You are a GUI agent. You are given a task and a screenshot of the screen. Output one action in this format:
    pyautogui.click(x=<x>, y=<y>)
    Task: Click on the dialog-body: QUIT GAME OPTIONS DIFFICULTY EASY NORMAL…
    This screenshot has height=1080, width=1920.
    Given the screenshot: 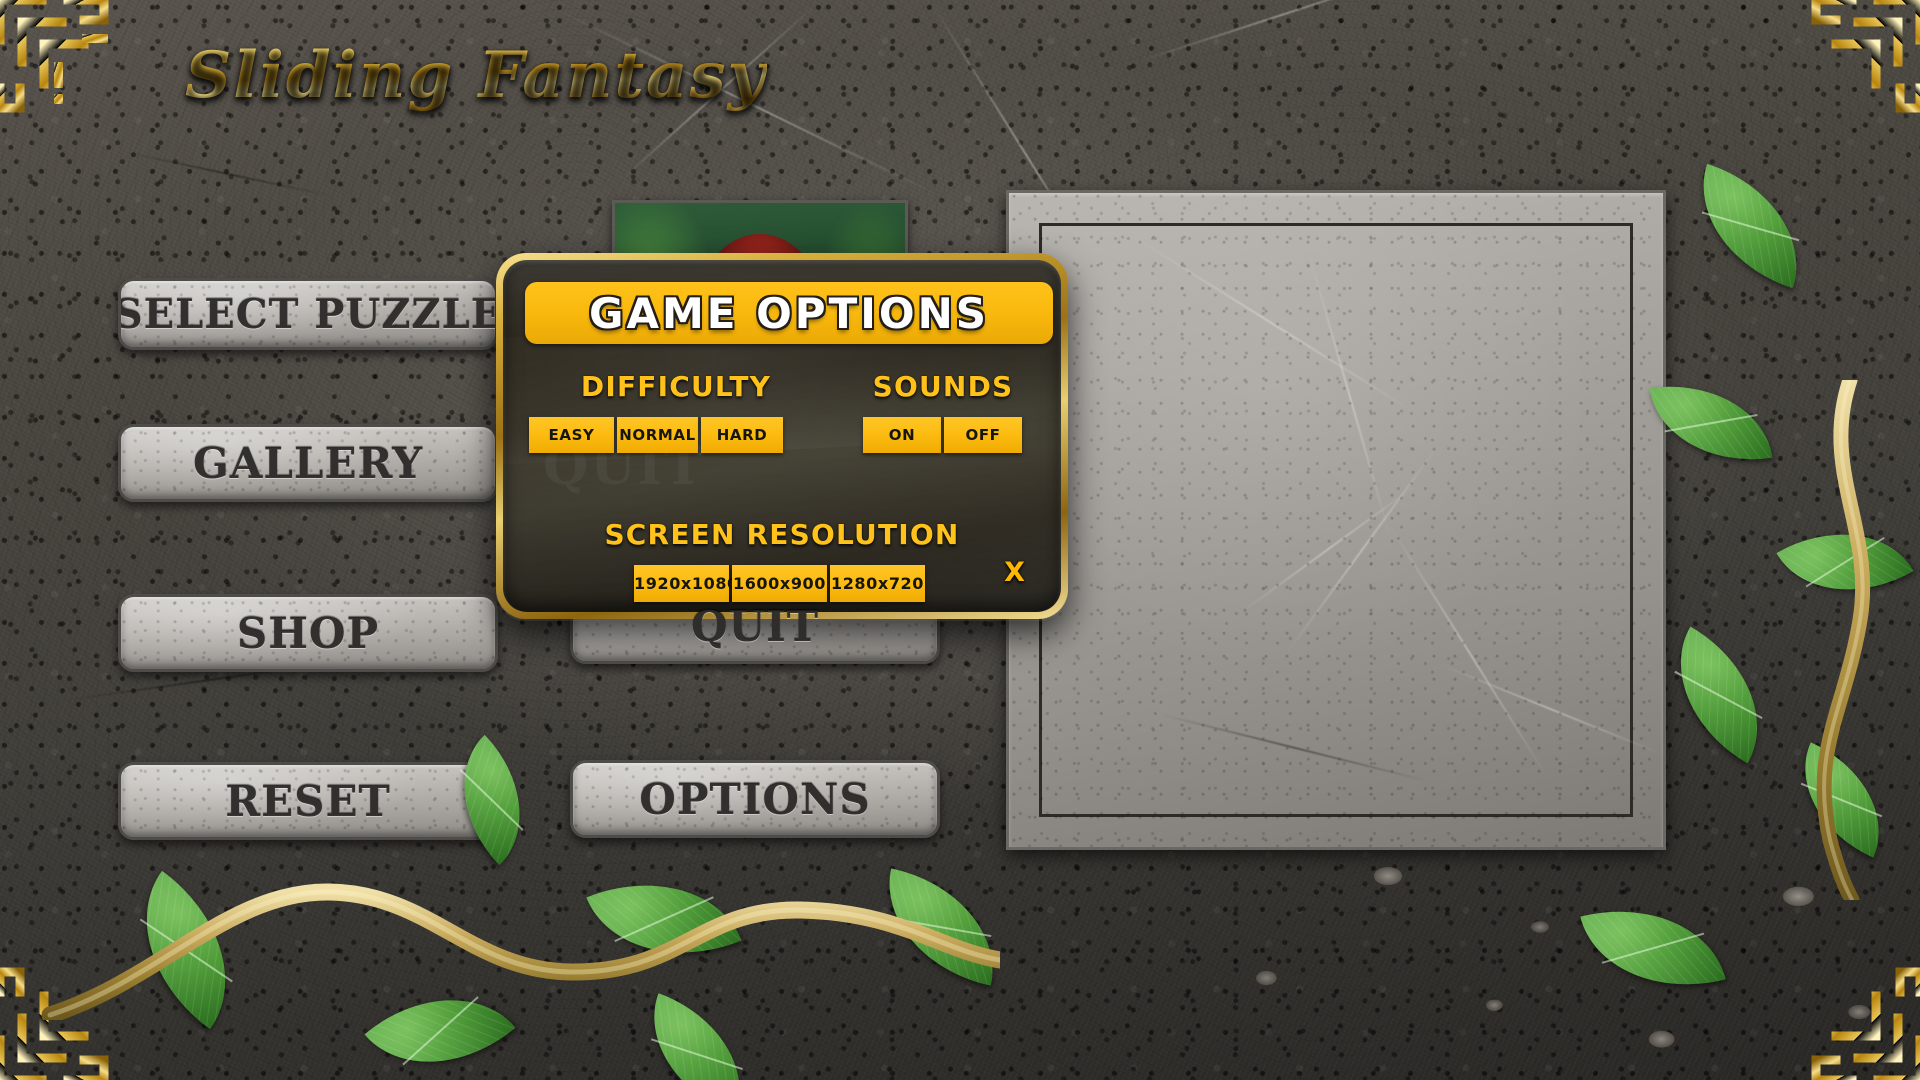 What is the action you would take?
    pyautogui.click(x=782, y=436)
    